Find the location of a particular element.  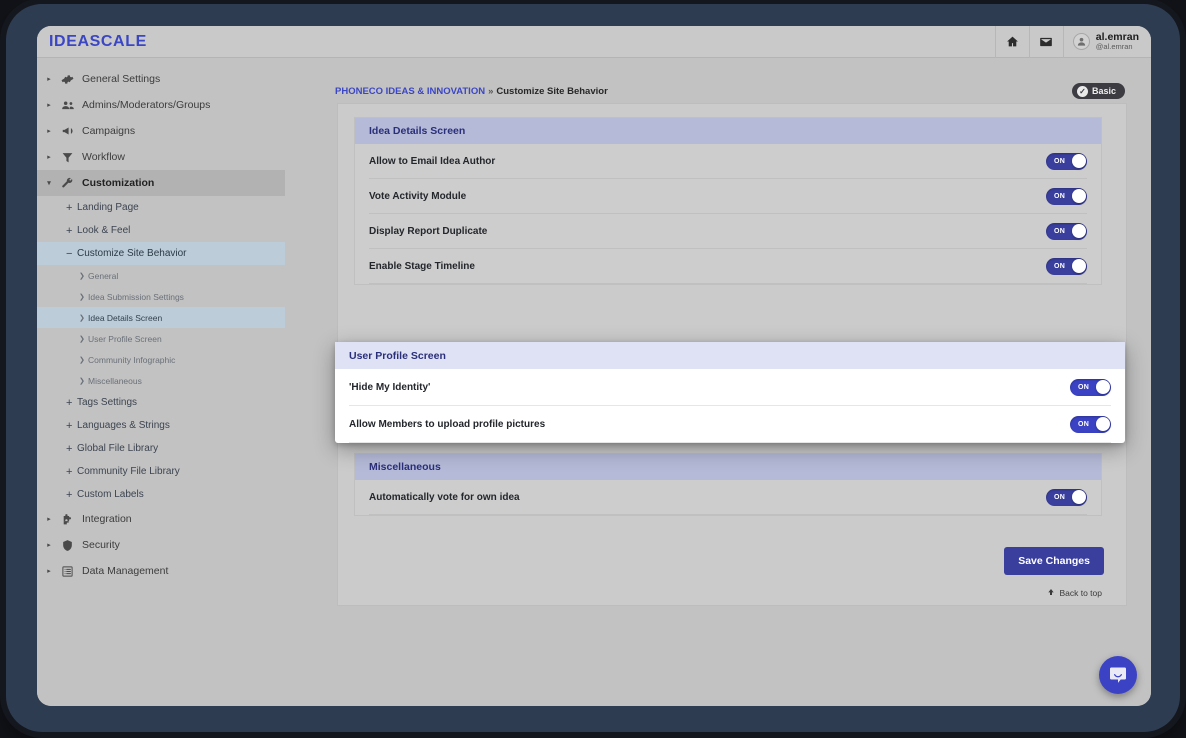

sidebar-item-look-feel: + Look & Feel is located at coordinates (161, 230).